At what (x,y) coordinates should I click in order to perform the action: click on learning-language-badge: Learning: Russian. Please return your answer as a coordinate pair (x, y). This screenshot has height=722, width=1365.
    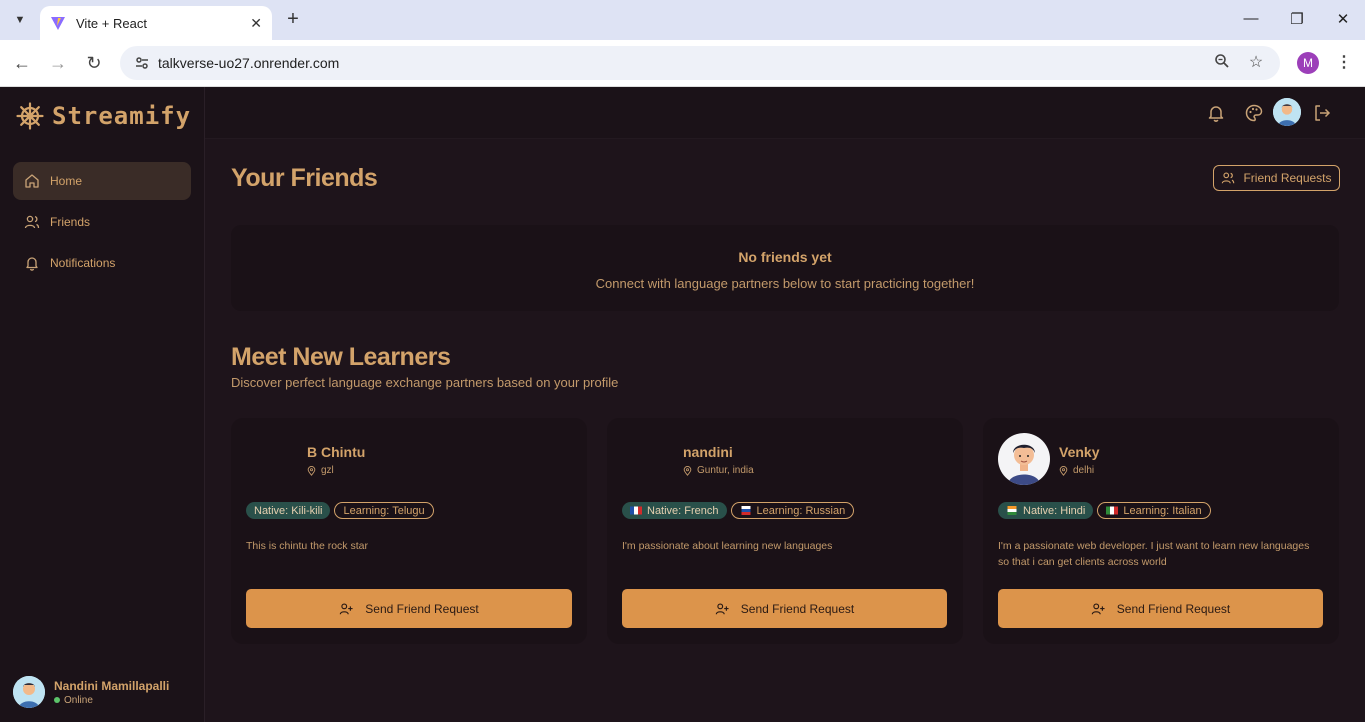
    Looking at the image, I should click on (792, 510).